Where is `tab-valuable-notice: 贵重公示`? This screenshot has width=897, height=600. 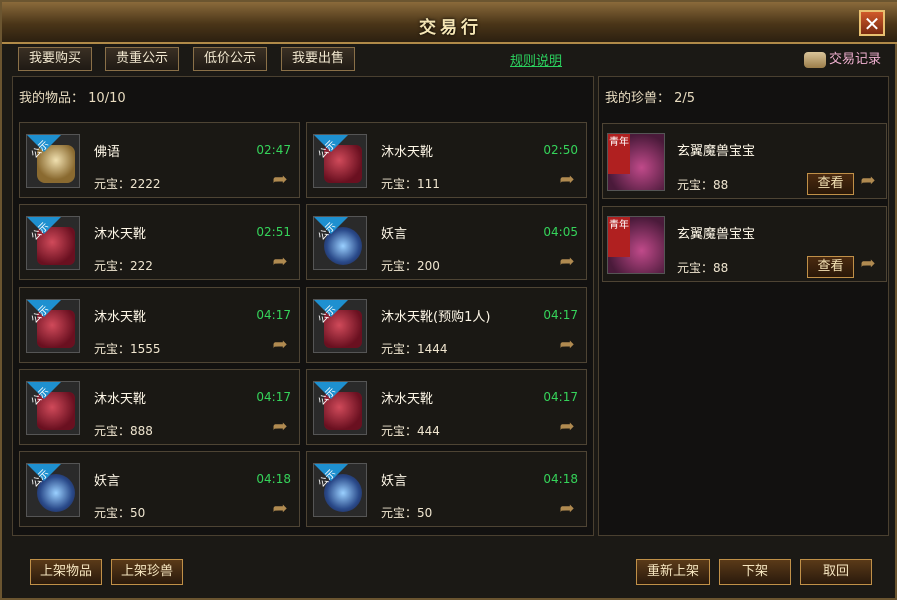
tab-valuable-notice: 贵重公示 is located at coordinates (142, 59).